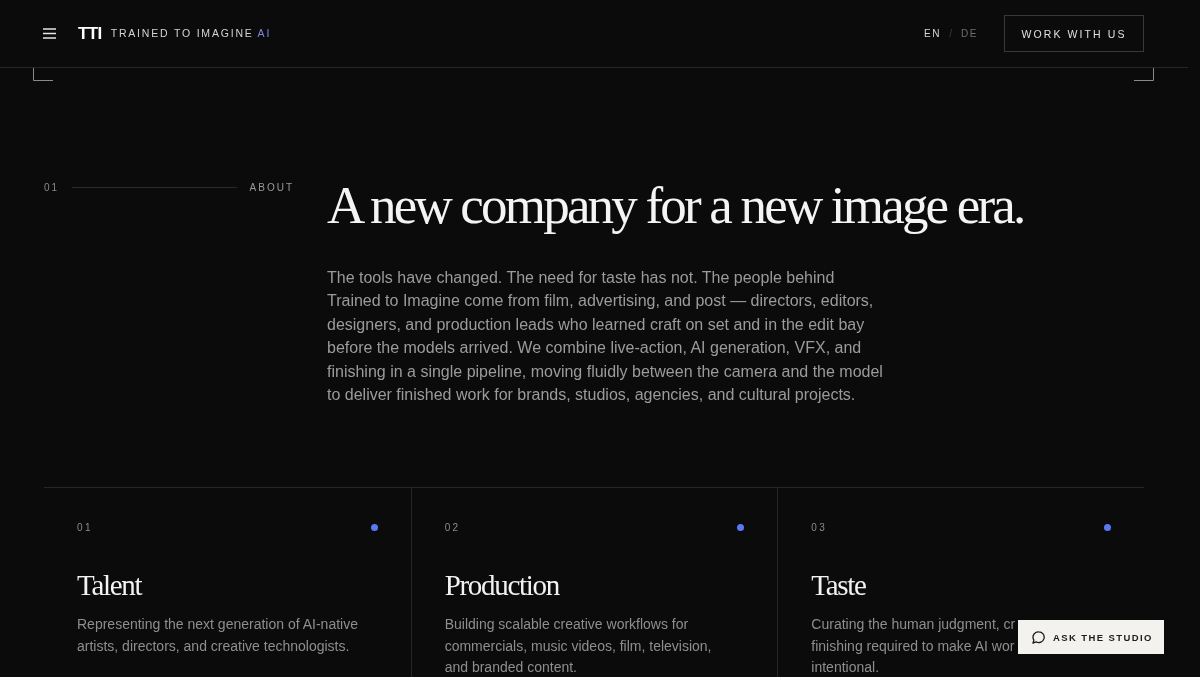 Image resolution: width=1200 pixels, height=677 pixels. Describe the element at coordinates (838, 586) in the screenshot. I see `card-title: Taste` at that location.